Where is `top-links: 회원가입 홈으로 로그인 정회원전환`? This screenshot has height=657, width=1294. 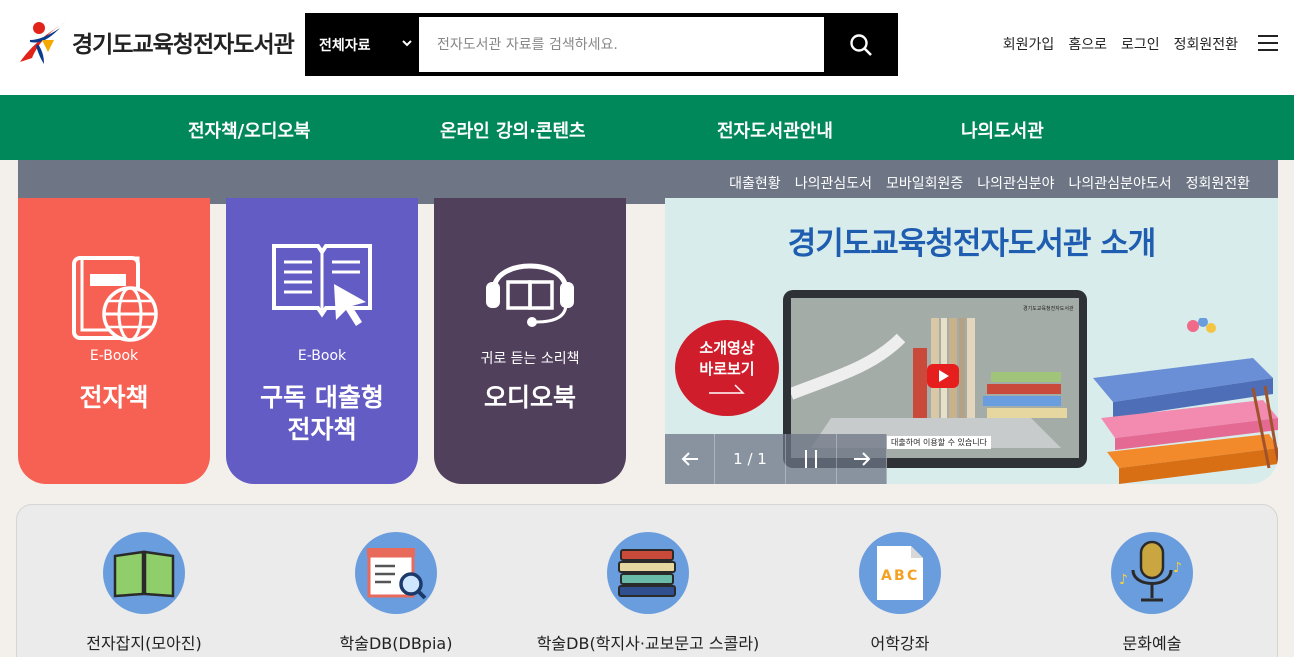
top-links: 회원가입 홈으로 로그인 정회원전환 is located at coordinates (1120, 44).